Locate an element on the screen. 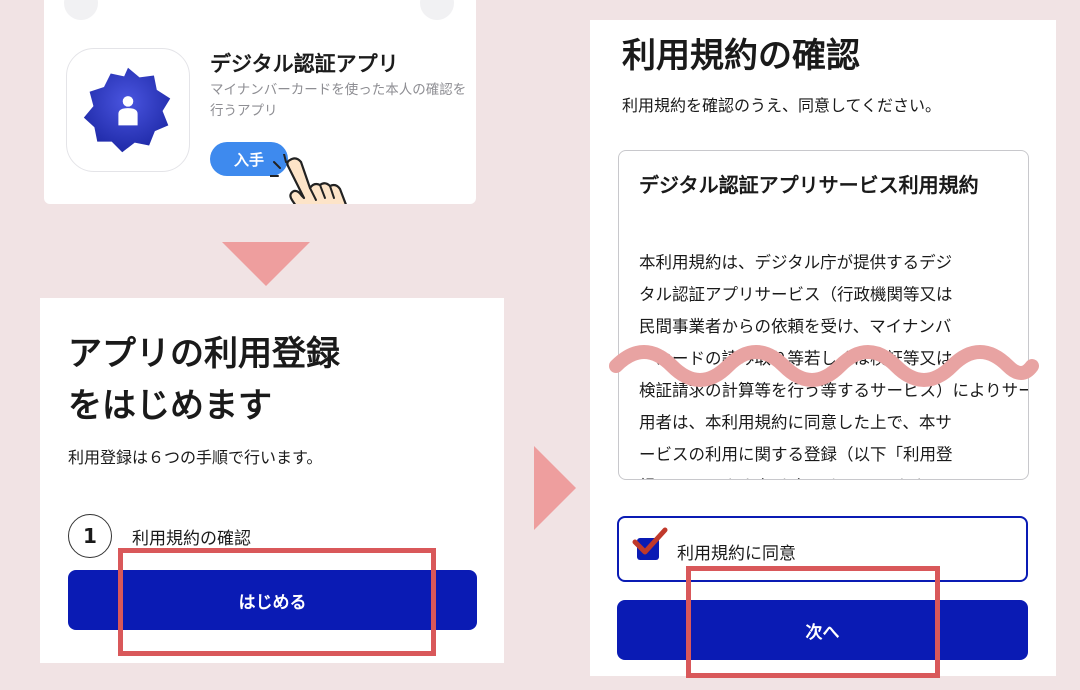 Image resolution: width=1080 pixels, height=690 pixels. top-left-dot is located at coordinates (81, 10).